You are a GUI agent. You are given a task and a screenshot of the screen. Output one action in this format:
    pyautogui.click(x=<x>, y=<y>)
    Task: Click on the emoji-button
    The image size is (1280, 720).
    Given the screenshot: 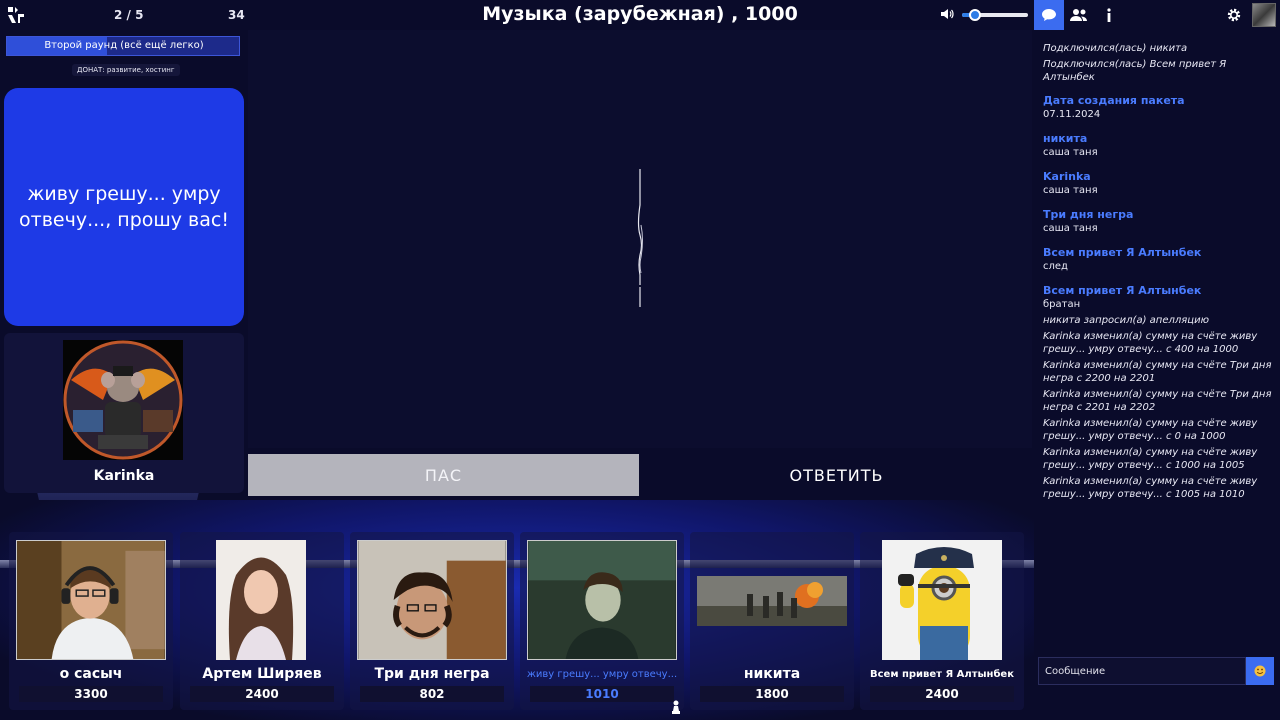 What is the action you would take?
    pyautogui.click(x=1260, y=671)
    